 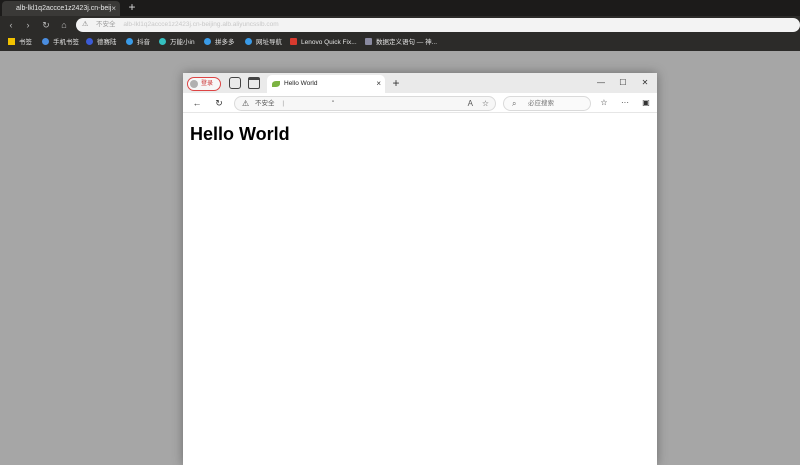 I want to click on outer-new-tab-button: +, so click(x=132, y=8).